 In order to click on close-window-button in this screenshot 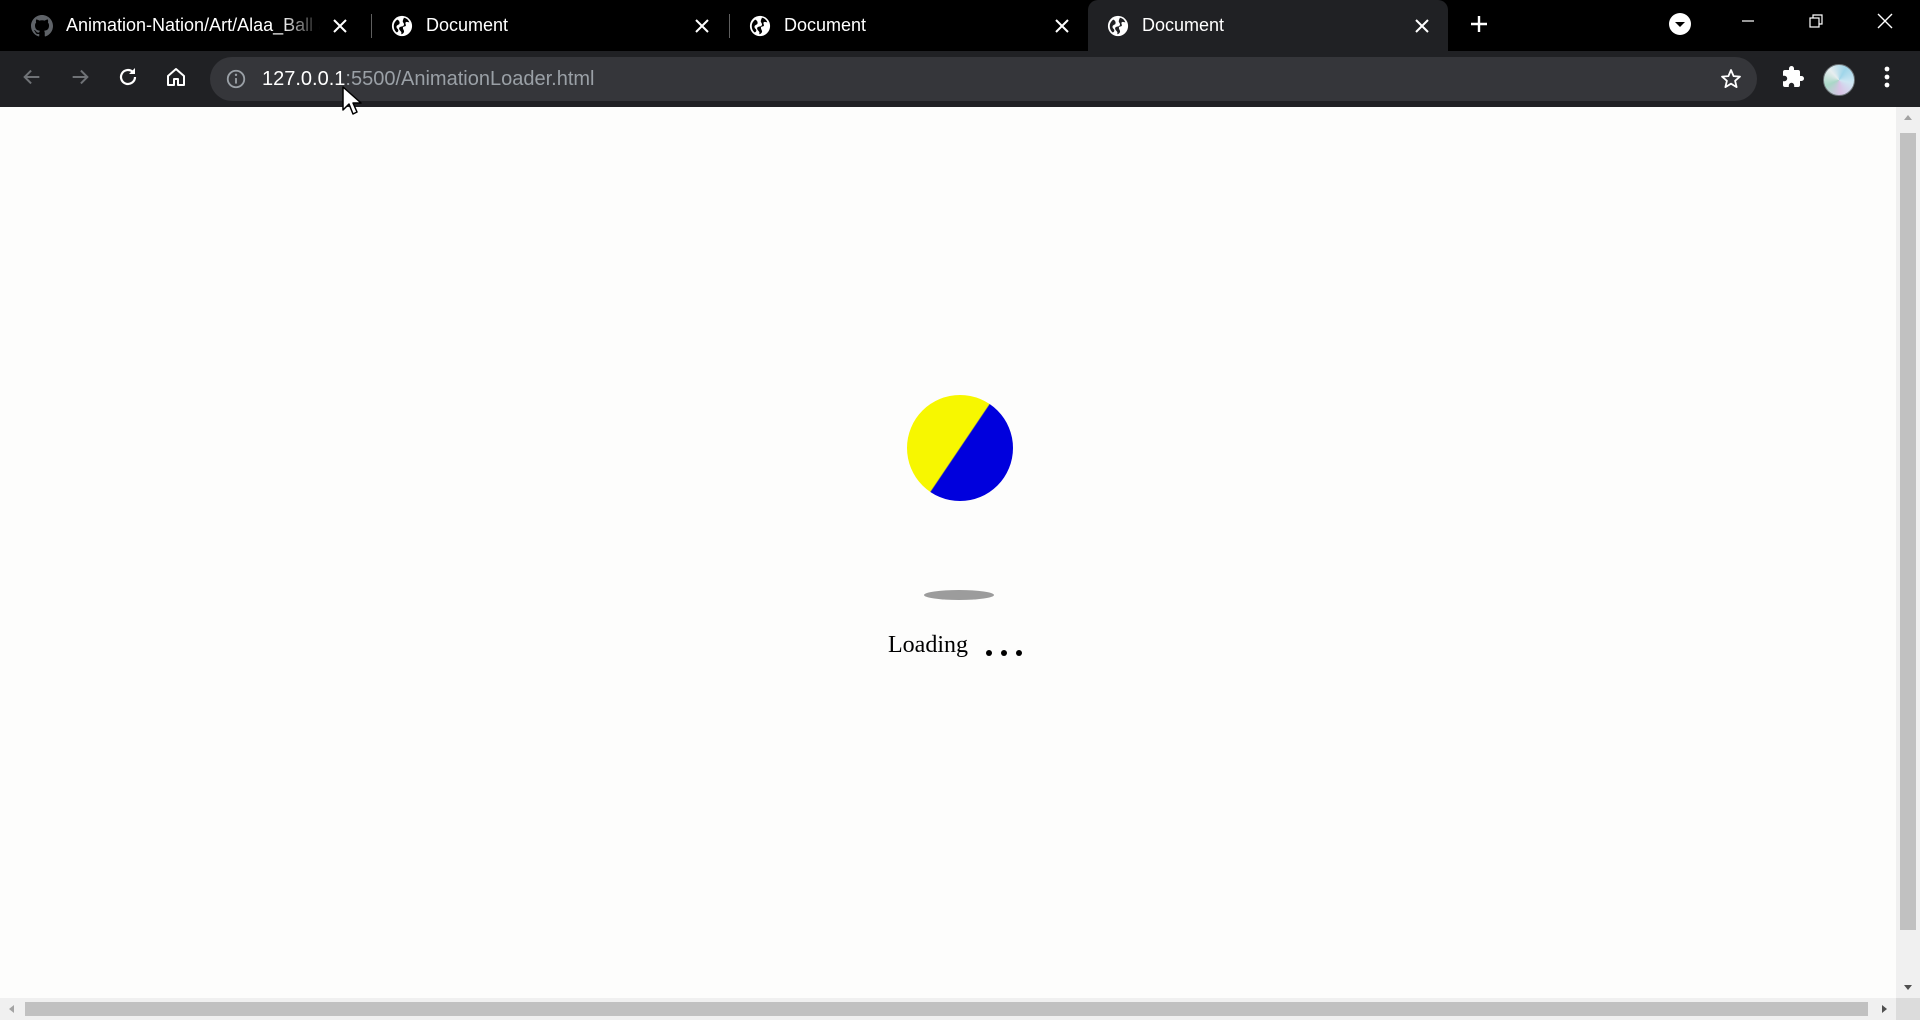, I will do `click(1885, 23)`.